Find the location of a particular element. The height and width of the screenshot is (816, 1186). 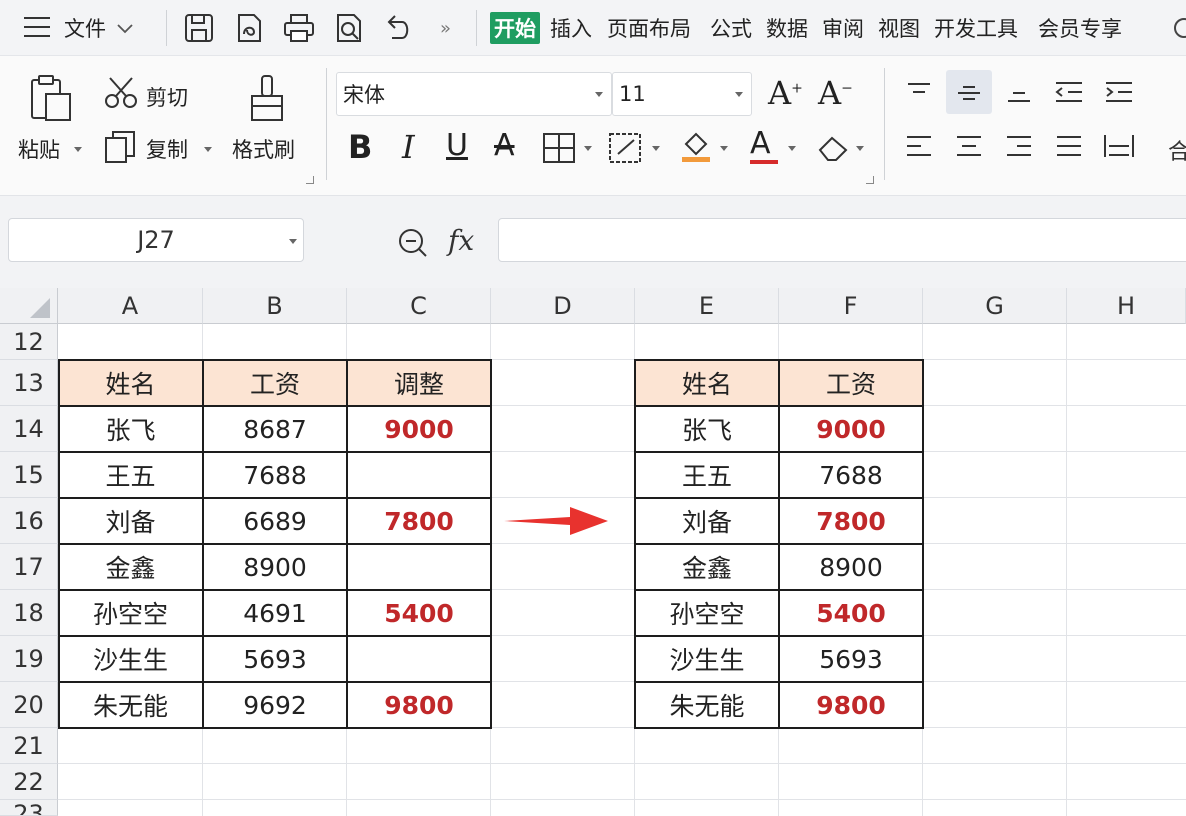

more-icon: » is located at coordinates (445, 28).